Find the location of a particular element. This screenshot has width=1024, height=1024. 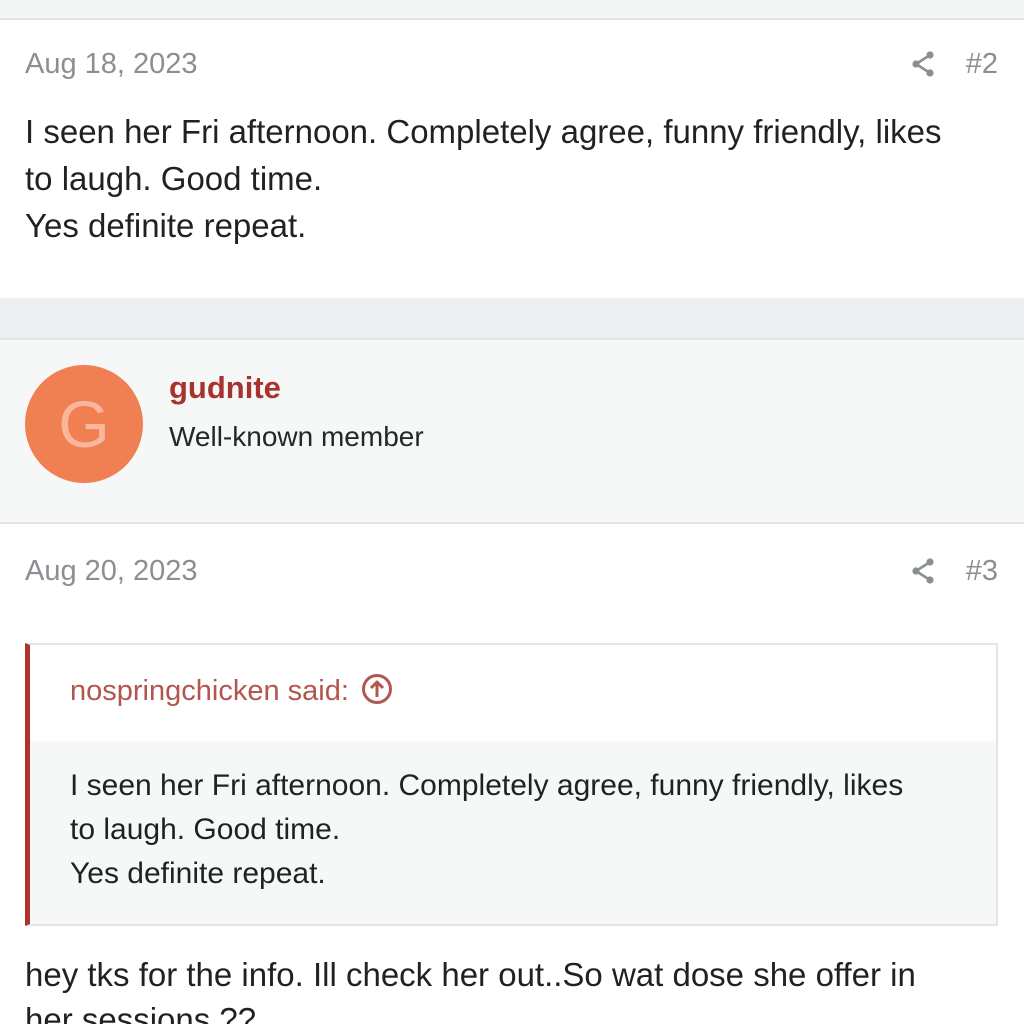

post-actions: #2 is located at coordinates (954, 64).